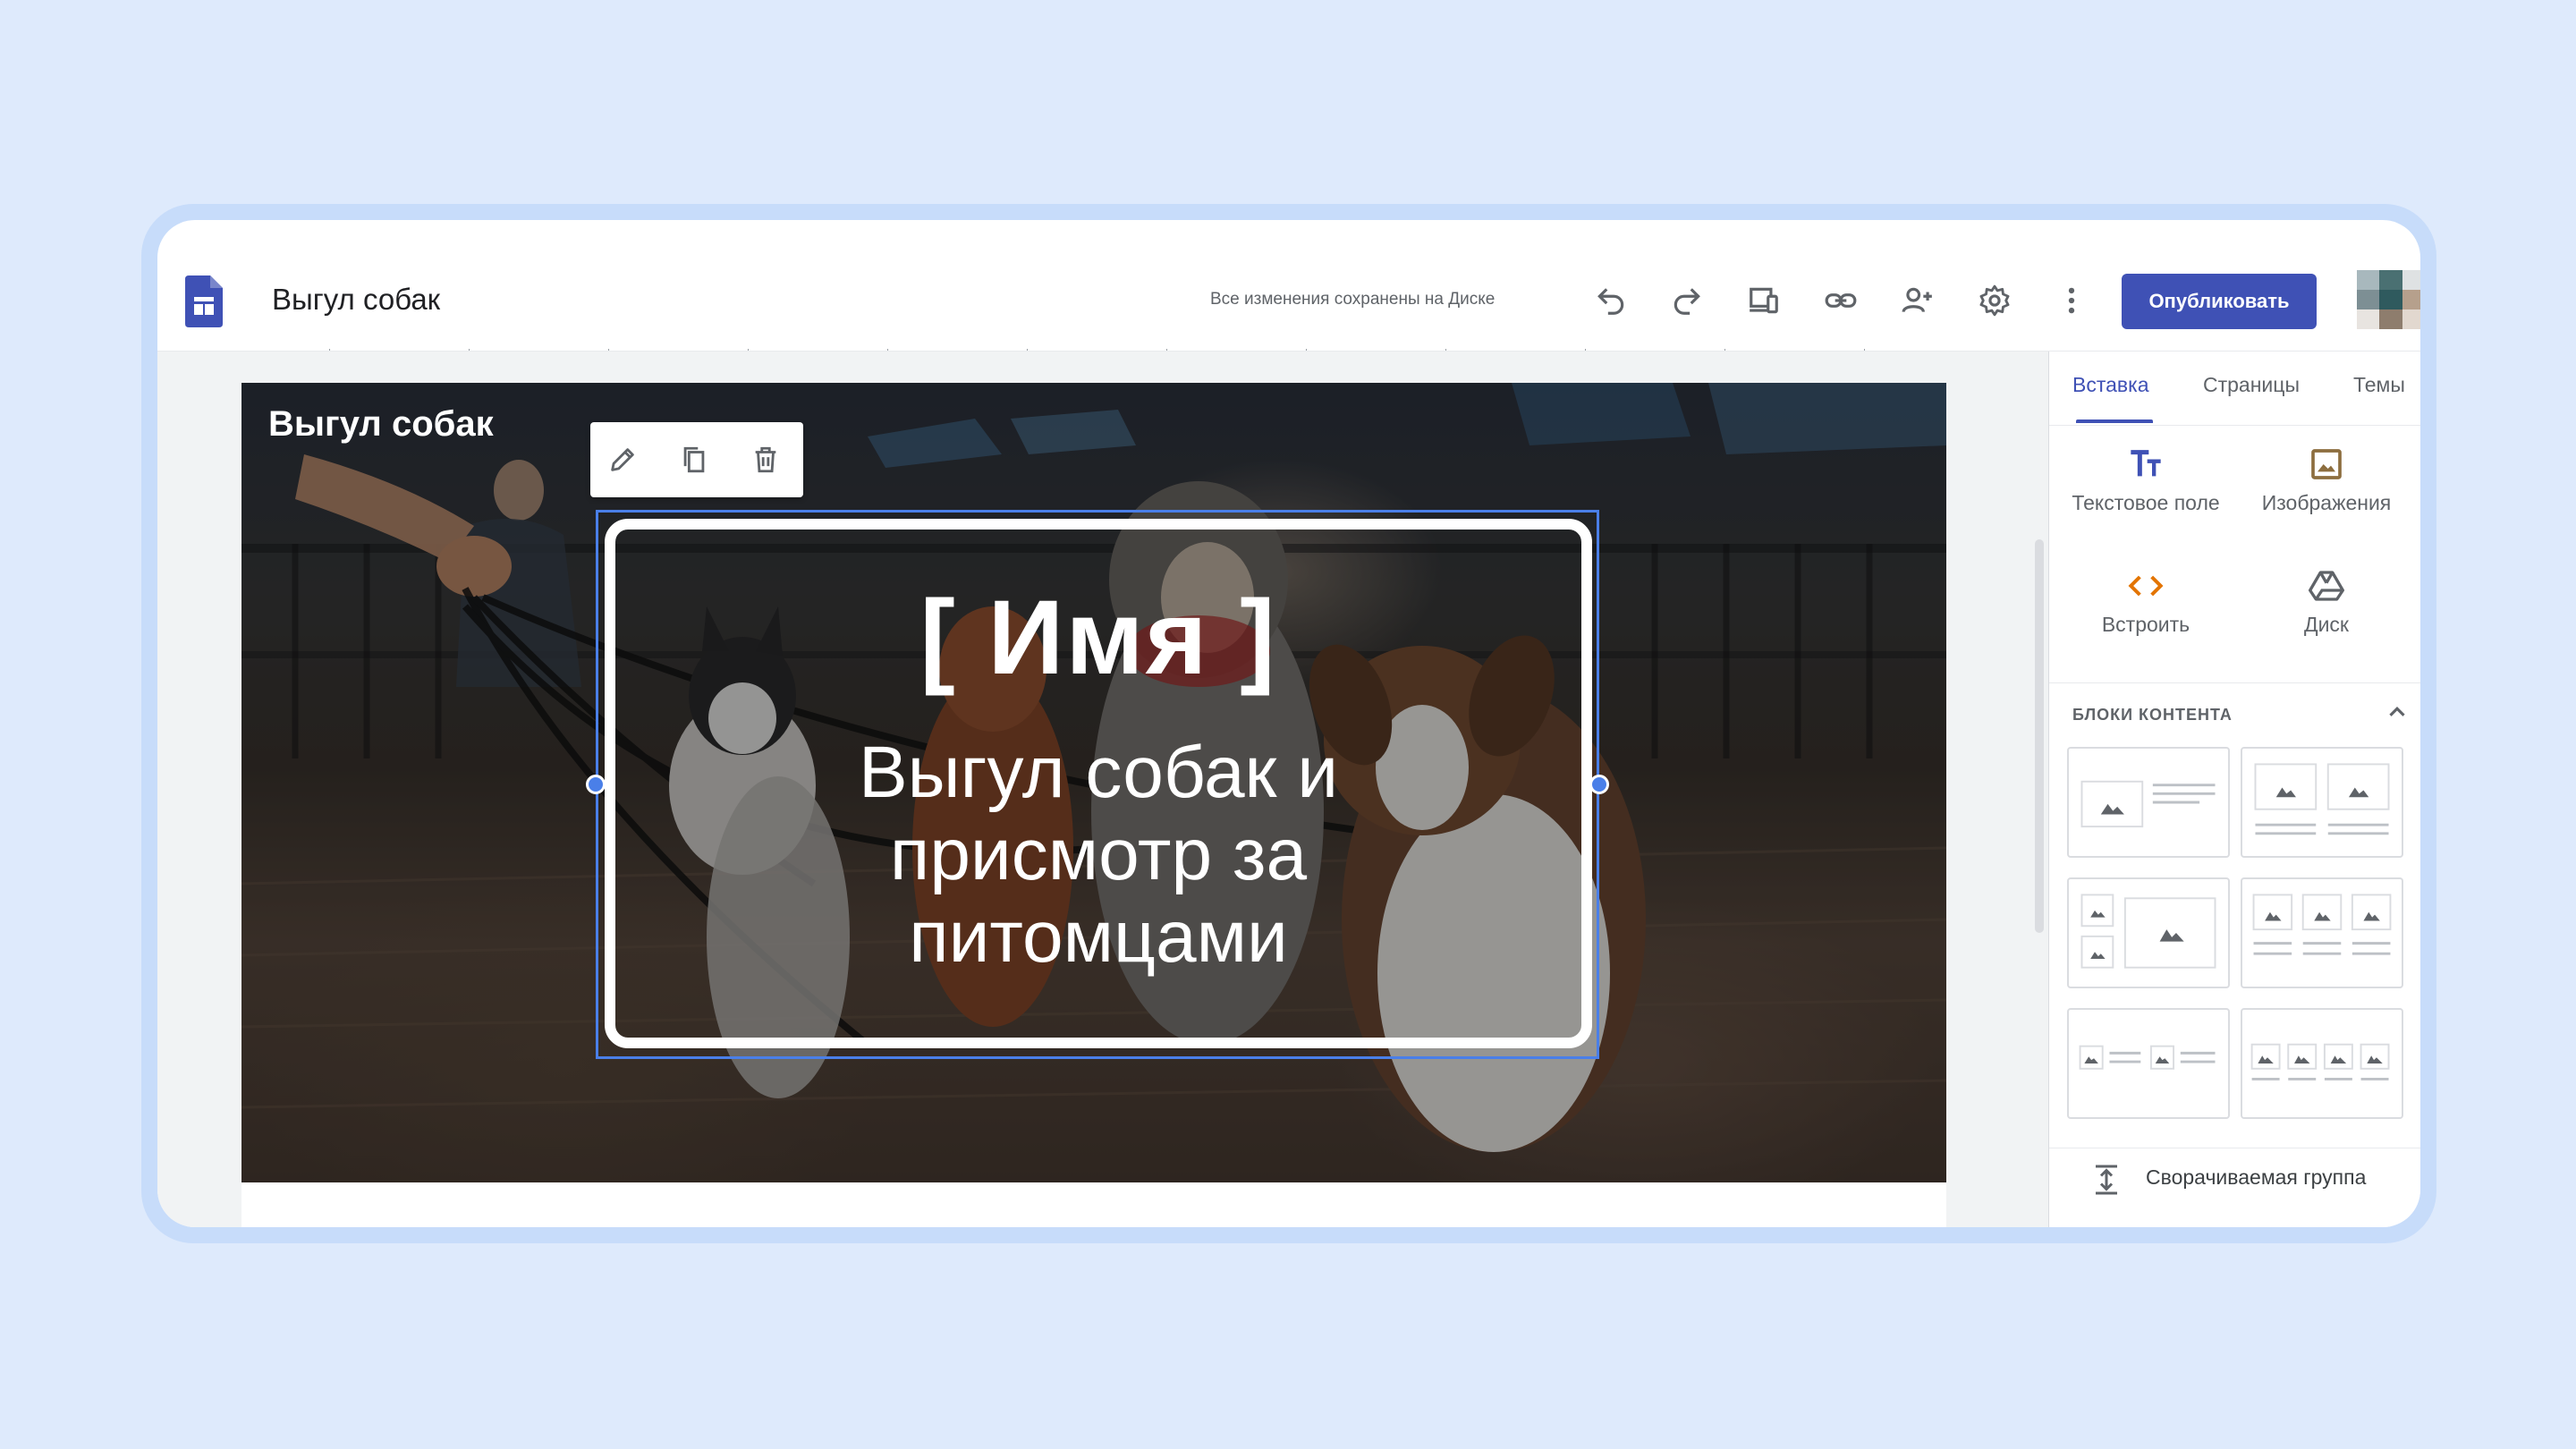  Describe the element at coordinates (2256, 1177) in the screenshot. I see `collapsible-group-label: Сворачиваемая группа` at that location.